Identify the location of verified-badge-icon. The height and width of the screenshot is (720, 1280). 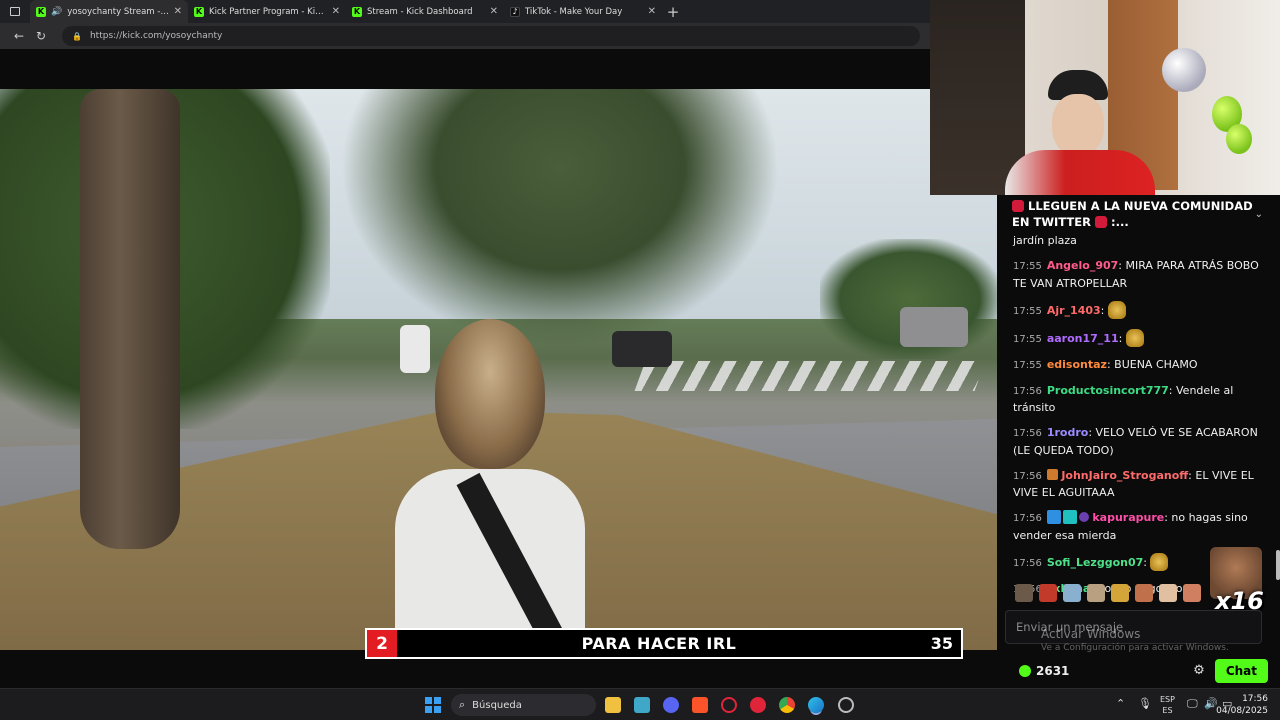
(1083, 517).